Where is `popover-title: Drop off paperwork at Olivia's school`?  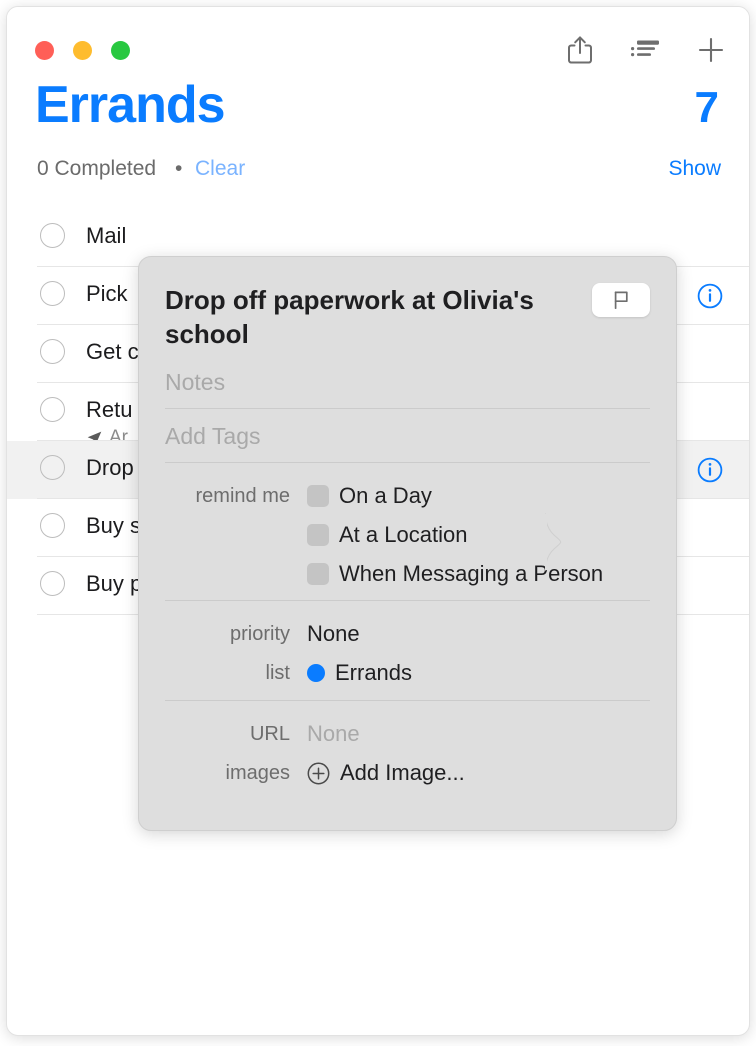 popover-title: Drop off paperwork at Olivia's school is located at coordinates (365, 317).